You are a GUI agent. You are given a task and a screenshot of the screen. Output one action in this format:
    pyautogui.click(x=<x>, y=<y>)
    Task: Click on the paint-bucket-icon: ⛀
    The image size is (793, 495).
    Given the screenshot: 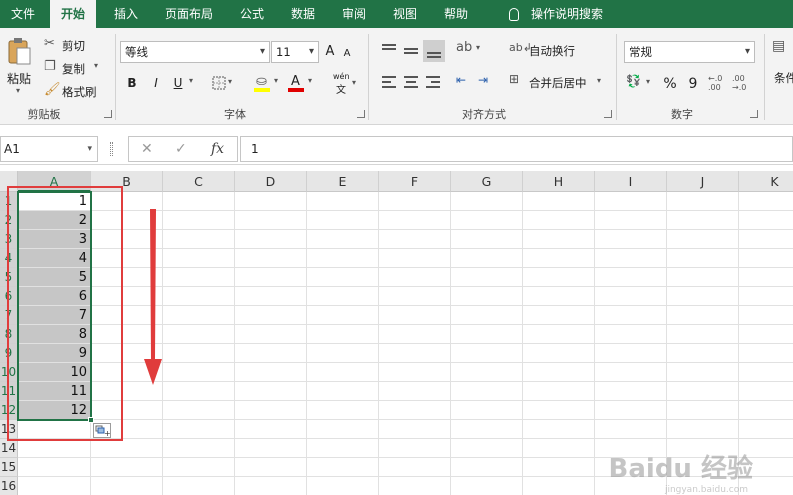 What is the action you would take?
    pyautogui.click(x=261, y=81)
    